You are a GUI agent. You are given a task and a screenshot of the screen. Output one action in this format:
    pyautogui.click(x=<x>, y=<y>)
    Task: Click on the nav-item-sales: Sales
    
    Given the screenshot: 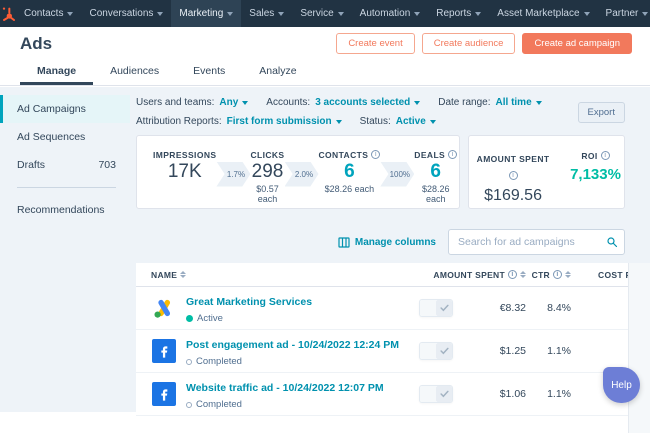 What is the action you would take?
    pyautogui.click(x=266, y=13)
    